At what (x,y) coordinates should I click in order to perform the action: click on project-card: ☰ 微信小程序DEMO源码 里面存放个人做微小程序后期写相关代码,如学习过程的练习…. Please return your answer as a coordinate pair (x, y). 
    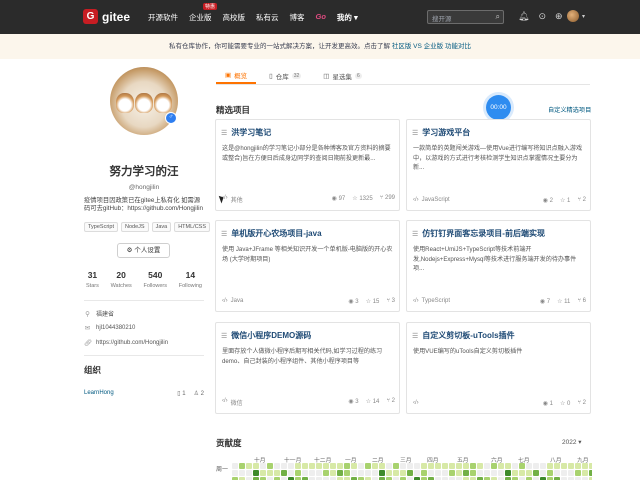
    Looking at the image, I should click on (307, 368).